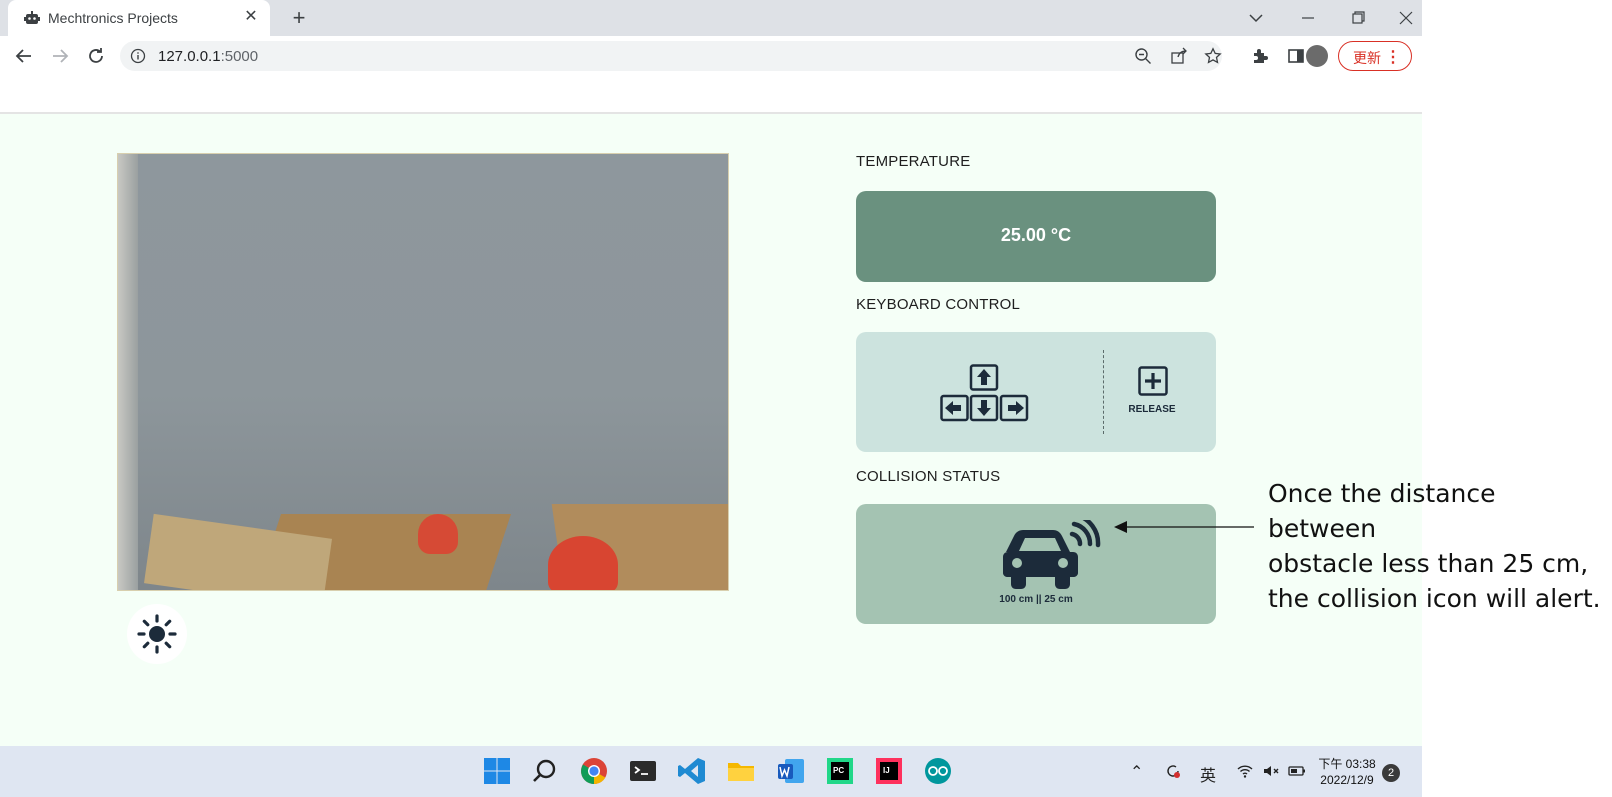 This screenshot has width=1612, height=797. I want to click on windows-start-icon, so click(497, 771).